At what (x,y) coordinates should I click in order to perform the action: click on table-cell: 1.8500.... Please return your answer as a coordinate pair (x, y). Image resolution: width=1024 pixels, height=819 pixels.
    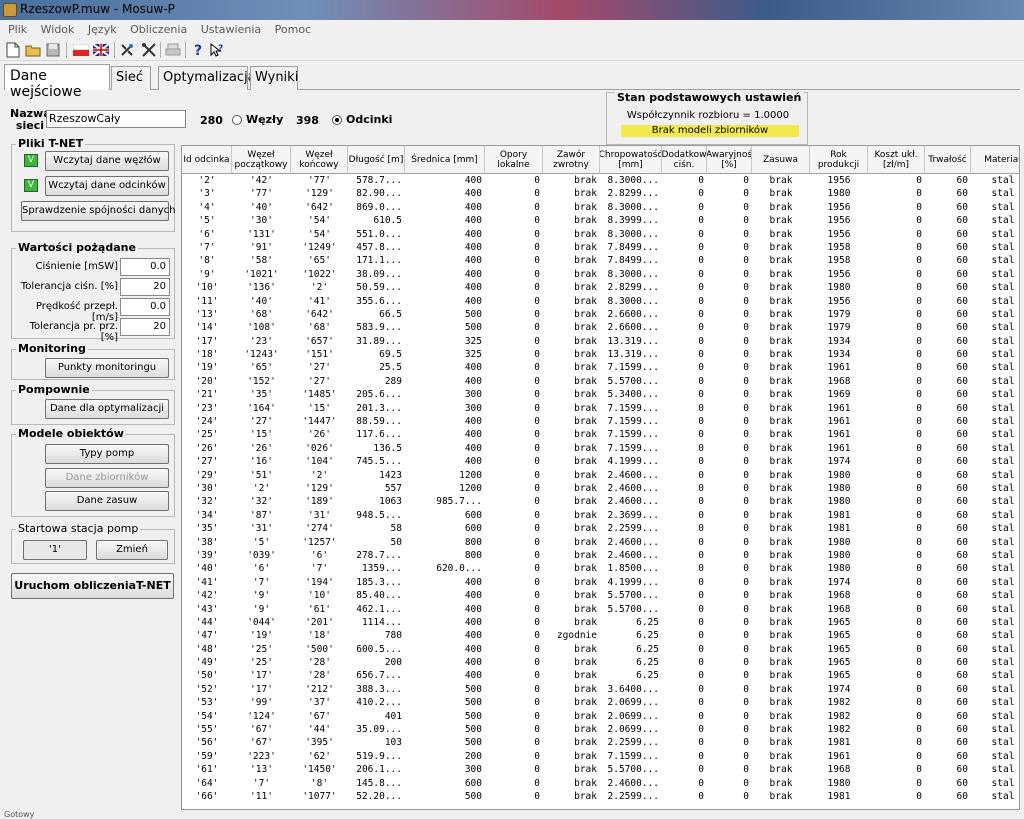
    Looking at the image, I should click on (631, 568).